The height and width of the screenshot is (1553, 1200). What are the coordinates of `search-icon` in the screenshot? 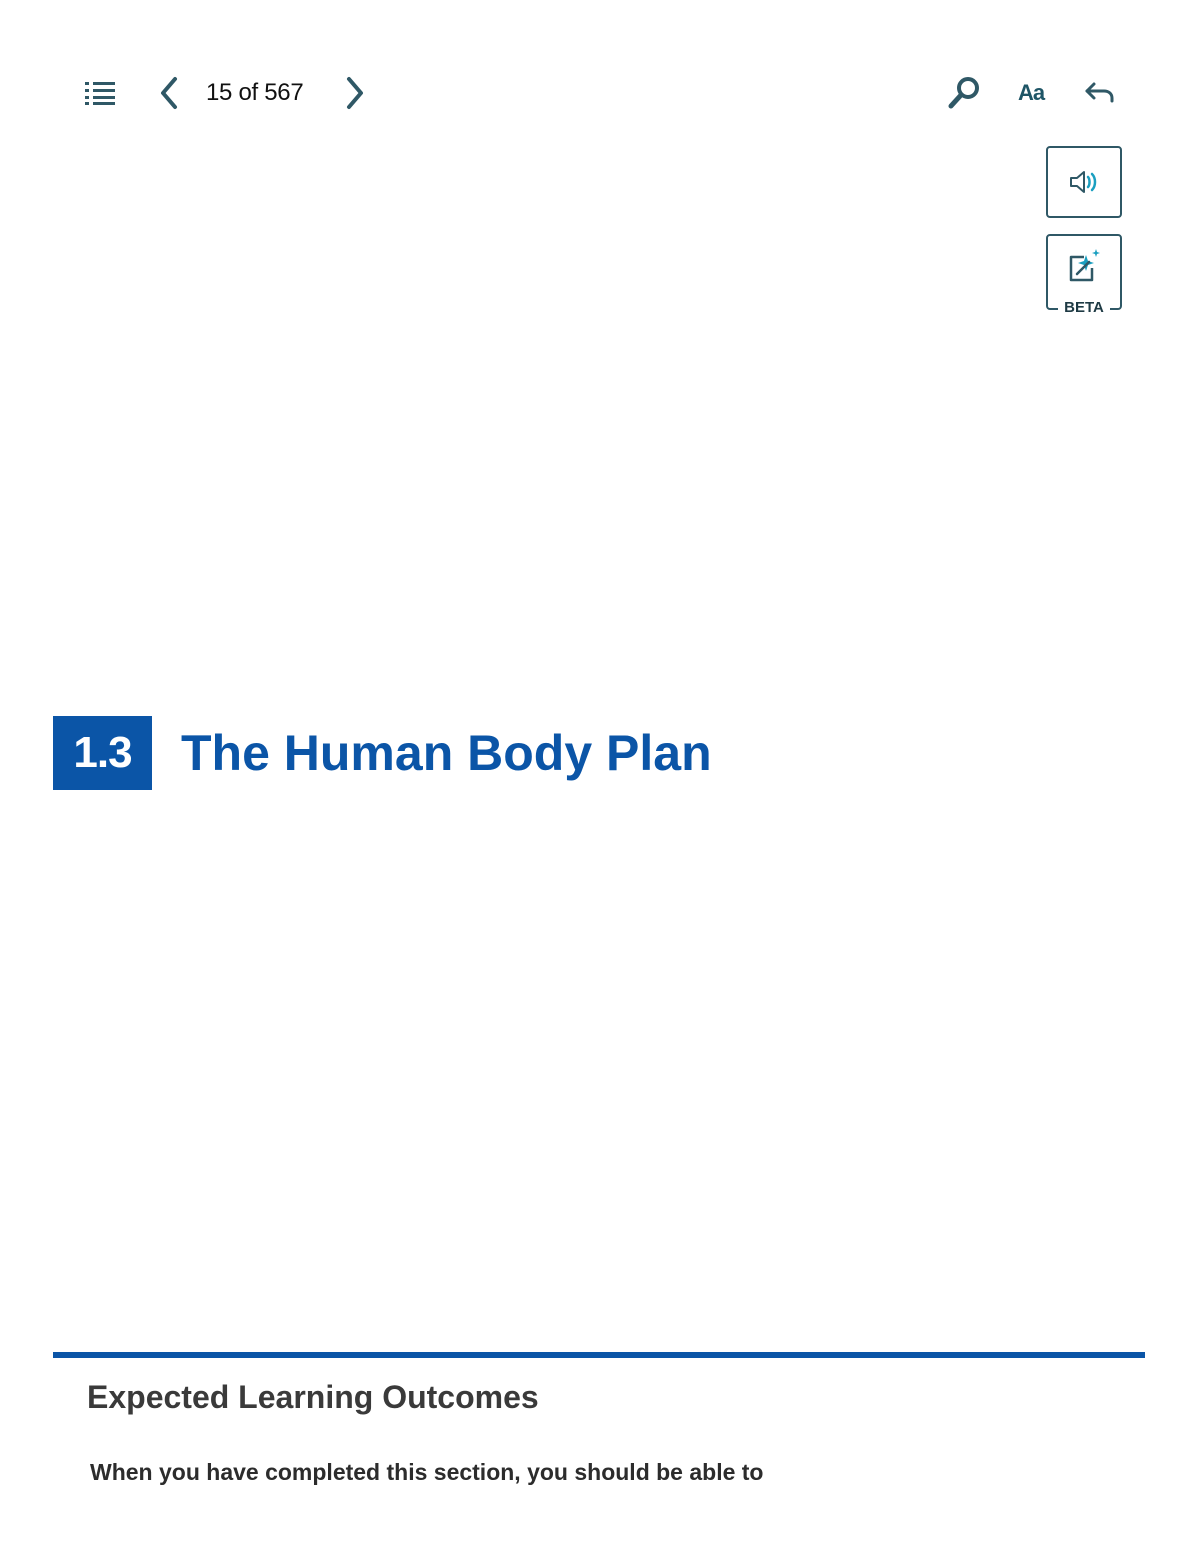 It's located at (963, 93).